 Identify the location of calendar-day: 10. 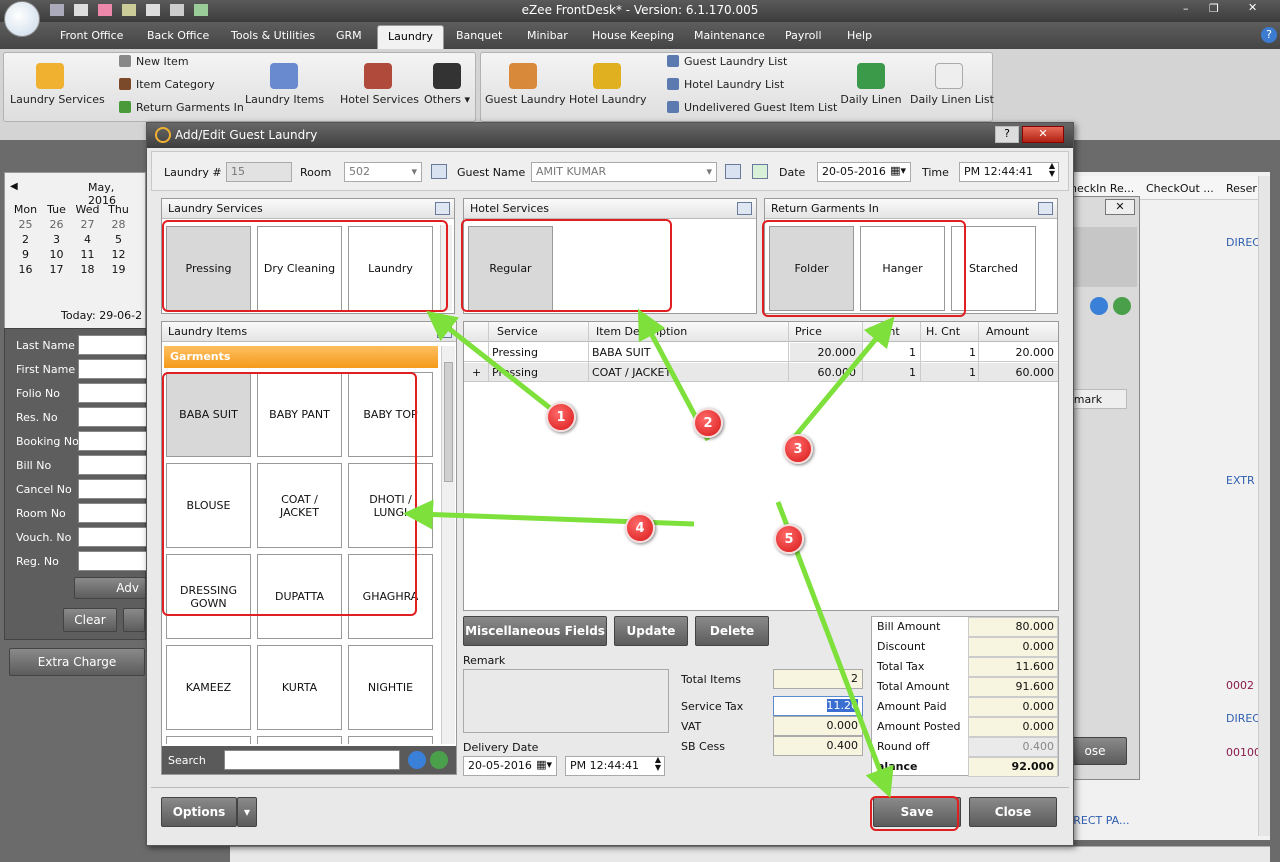
(56, 254).